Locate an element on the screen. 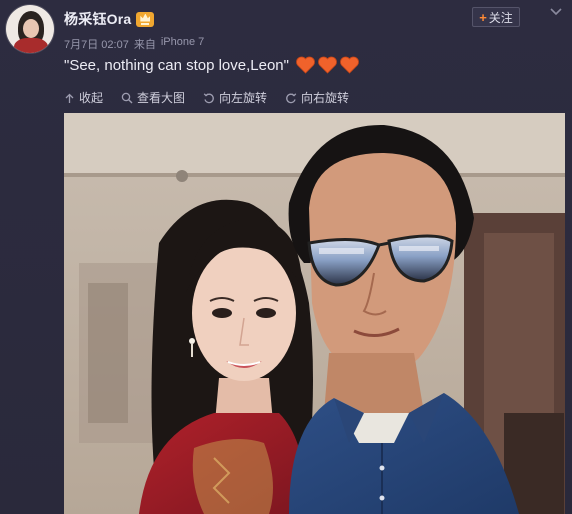 Image resolution: width=572 pixels, height=514 pixels. post-meta: 7月7日 02:07 来自 iPhone 7 is located at coordinates (134, 44).